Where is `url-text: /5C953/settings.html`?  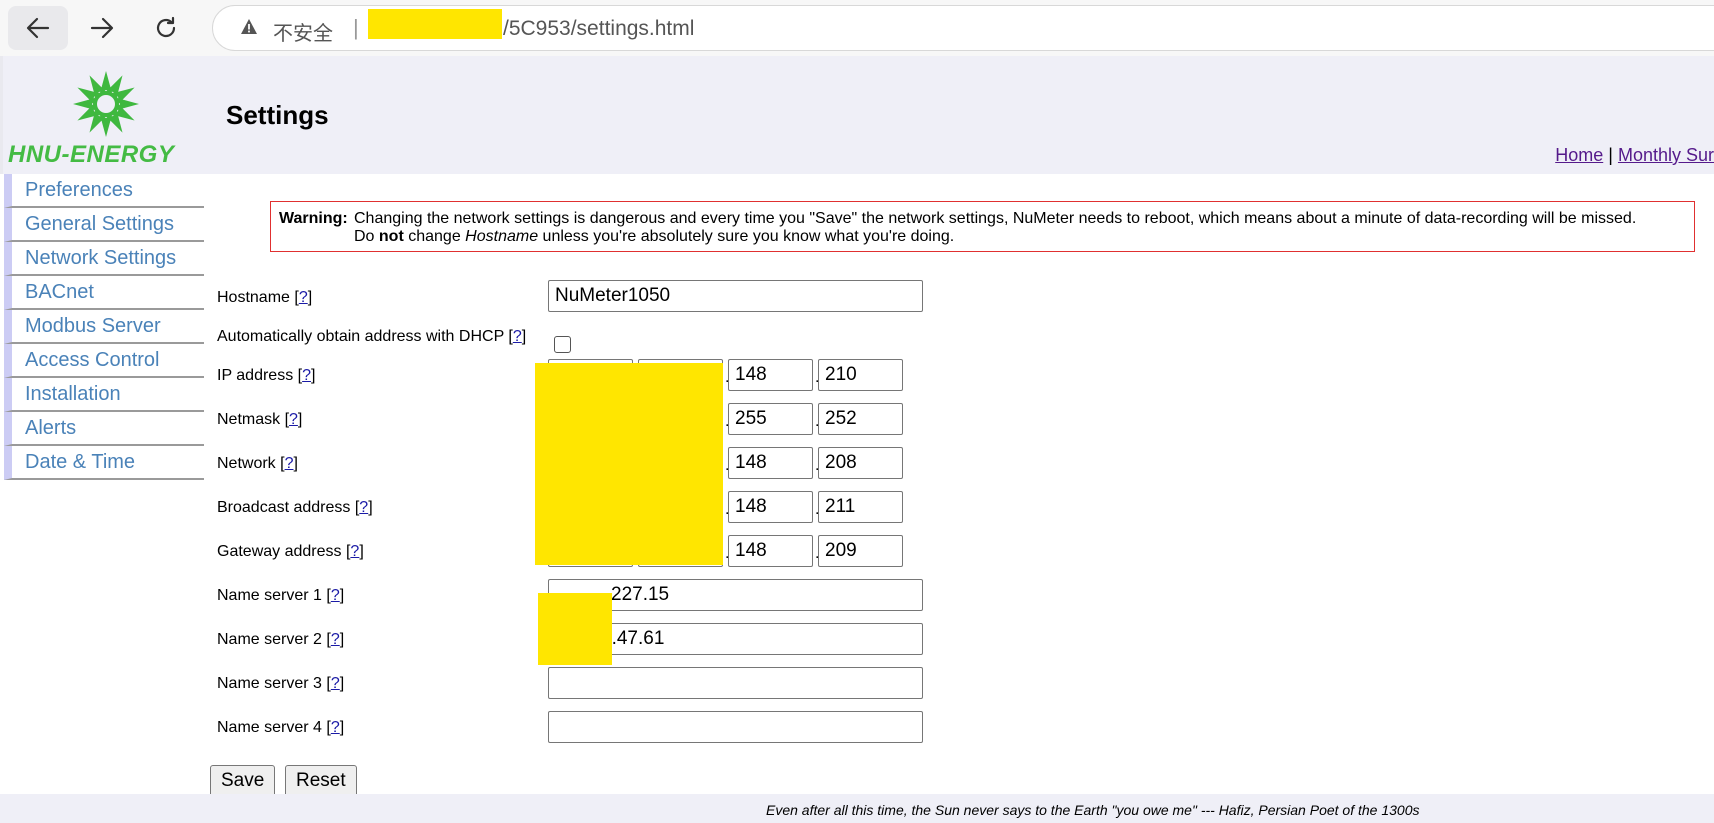 url-text: /5C953/settings.html is located at coordinates (598, 29).